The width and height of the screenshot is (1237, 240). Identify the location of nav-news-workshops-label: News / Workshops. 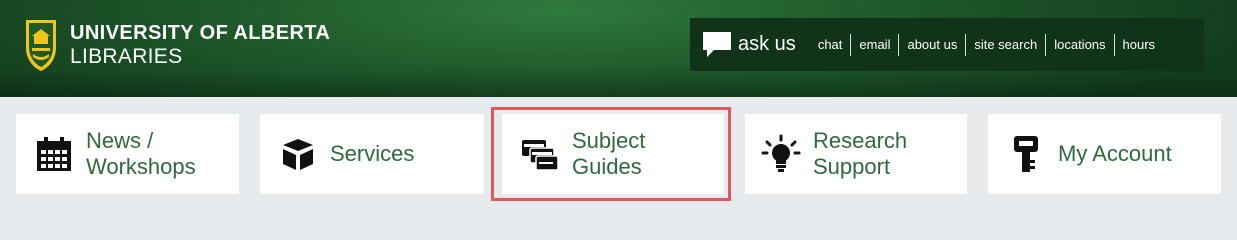
(141, 153).